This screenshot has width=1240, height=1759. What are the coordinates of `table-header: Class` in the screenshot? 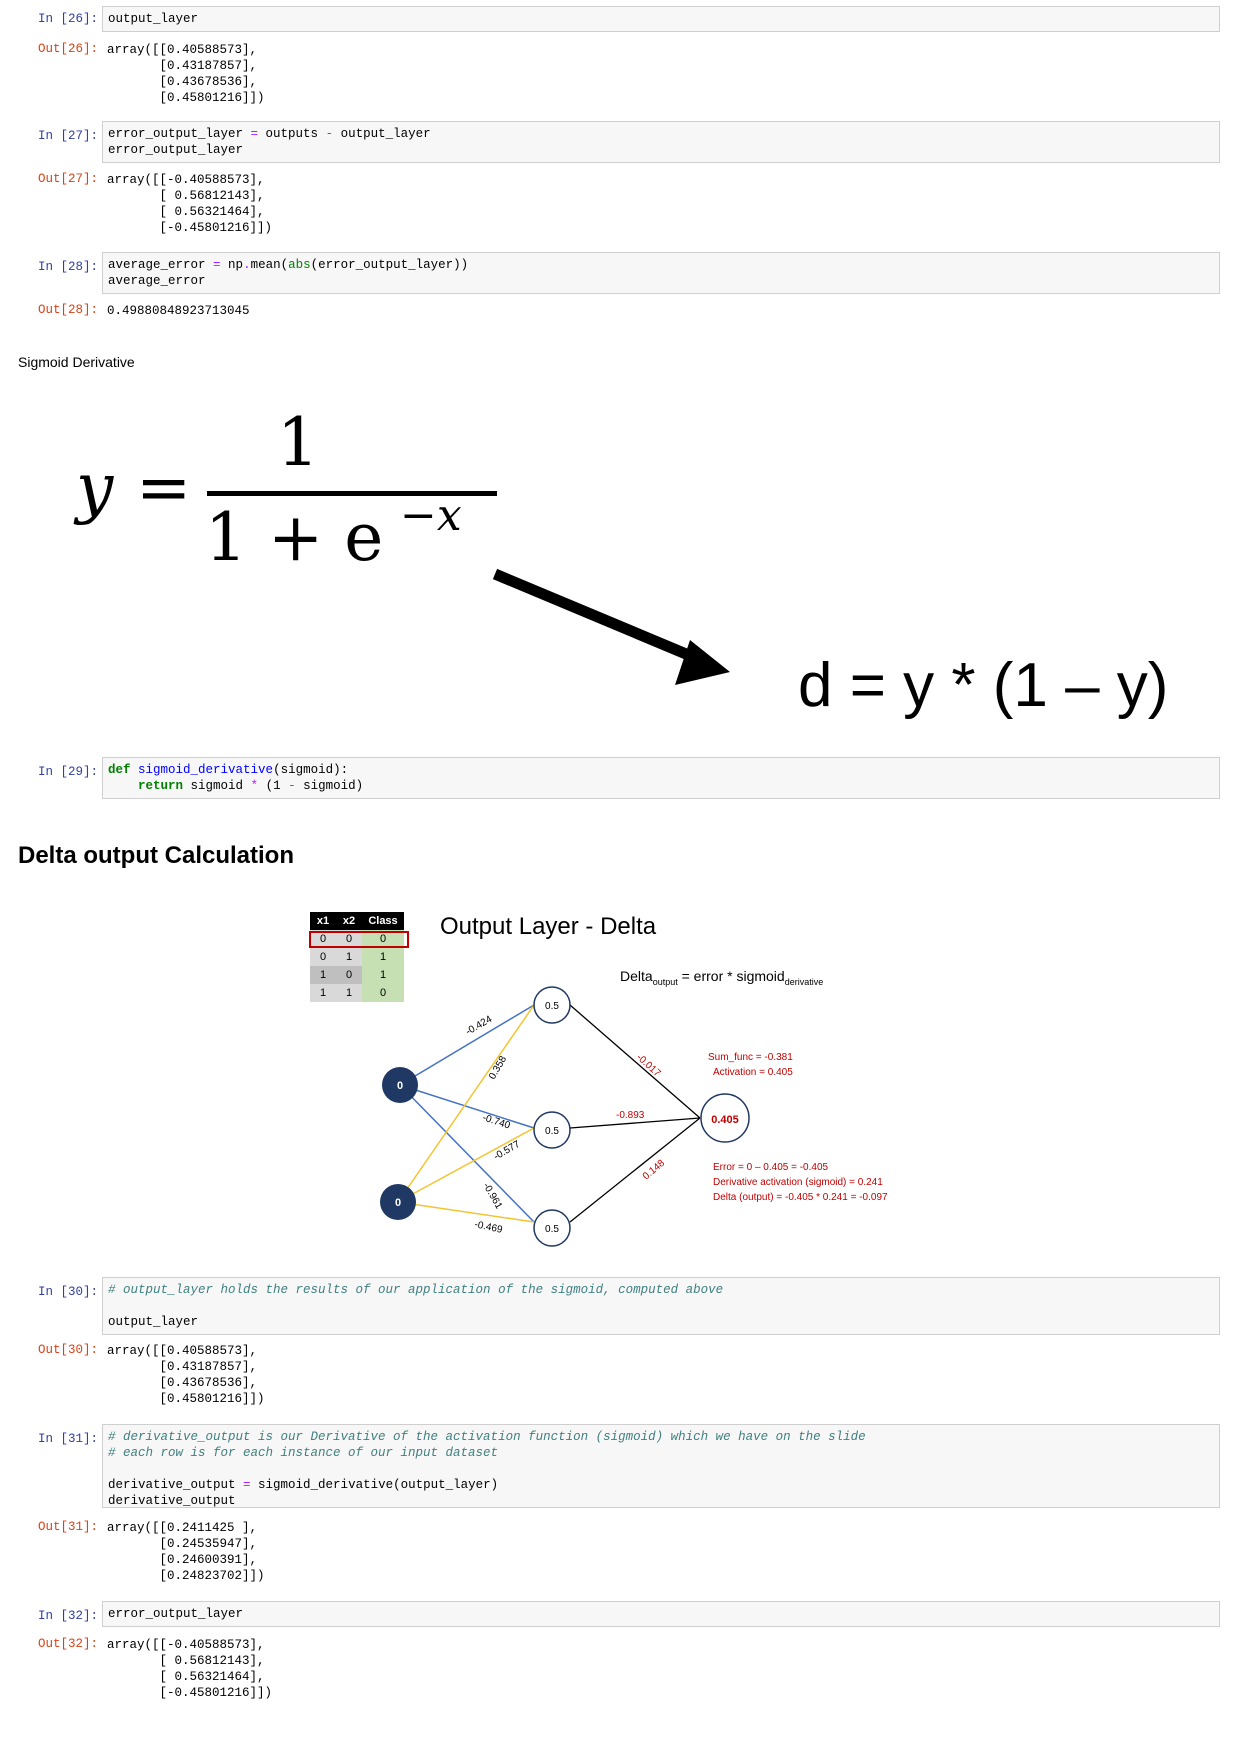 It's located at (383, 921).